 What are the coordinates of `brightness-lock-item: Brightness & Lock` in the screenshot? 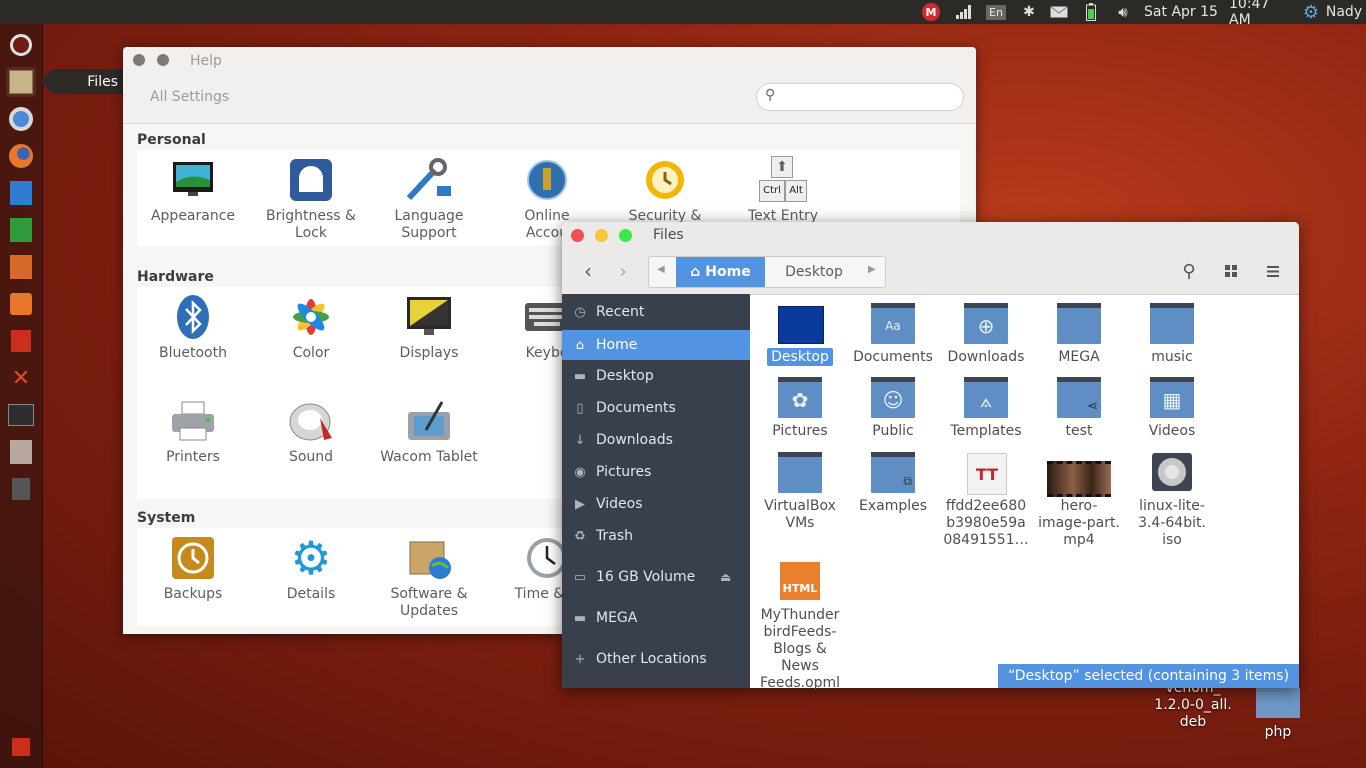 It's located at (311, 199).